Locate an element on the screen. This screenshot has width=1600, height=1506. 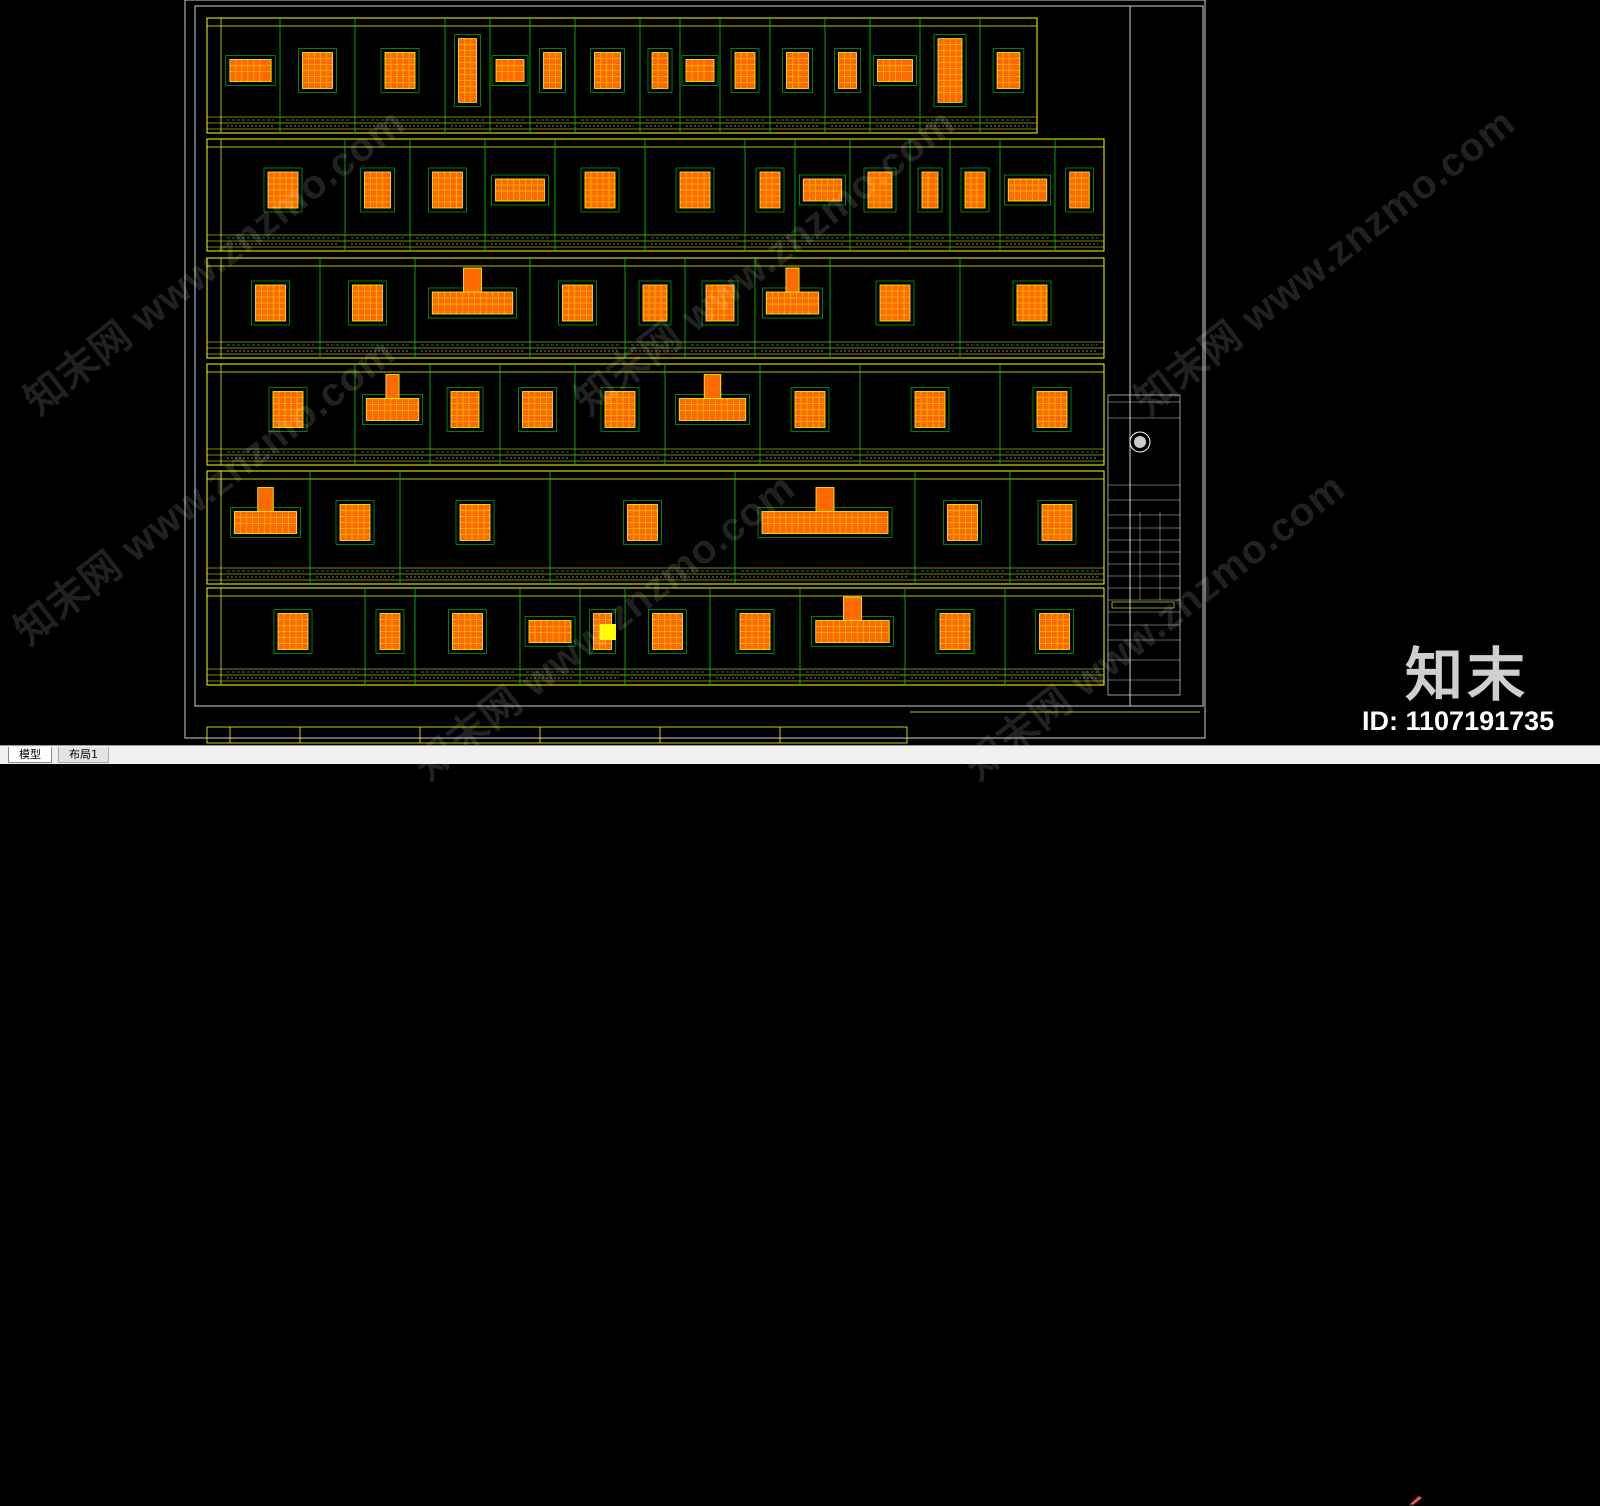
watermark-logo: 知末 is located at coordinates (1467, 675).